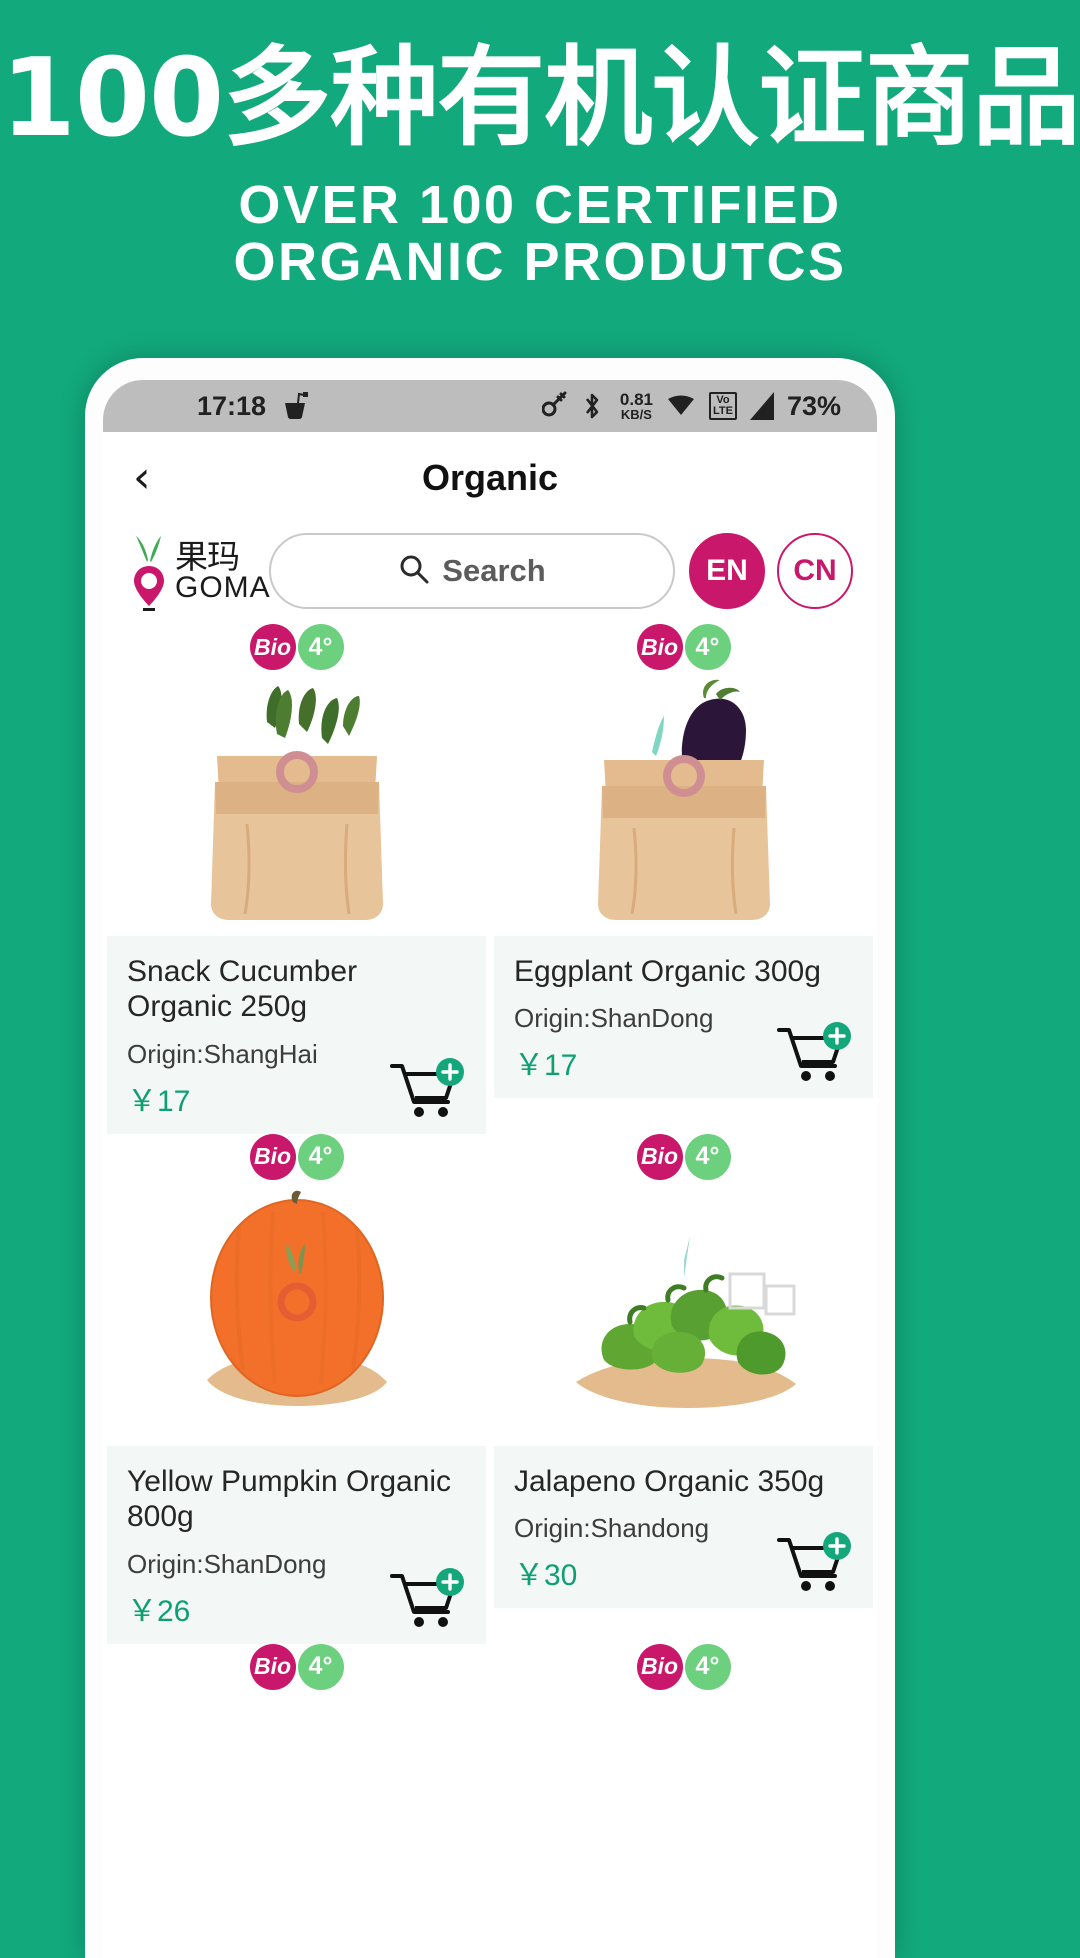 This screenshot has height=1958, width=1080. I want to click on product-name: Yellow Pumpkin Organic 800g, so click(289, 1499).